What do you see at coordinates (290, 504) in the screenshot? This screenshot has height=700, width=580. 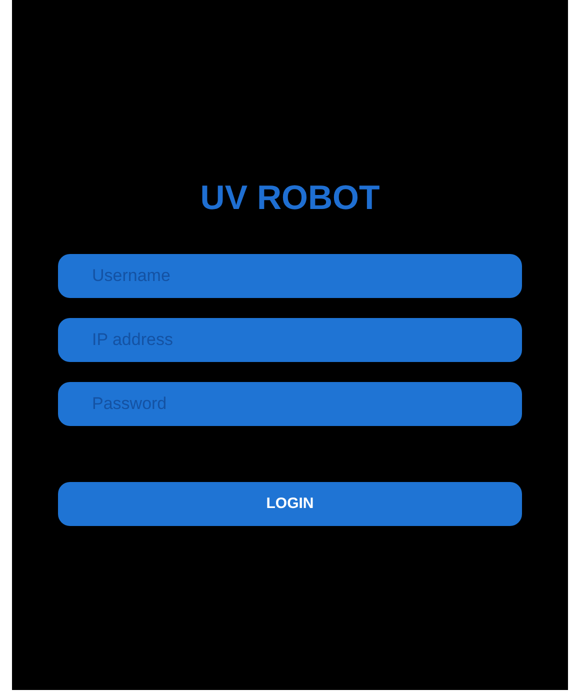 I see `login-button: LOGIN` at bounding box center [290, 504].